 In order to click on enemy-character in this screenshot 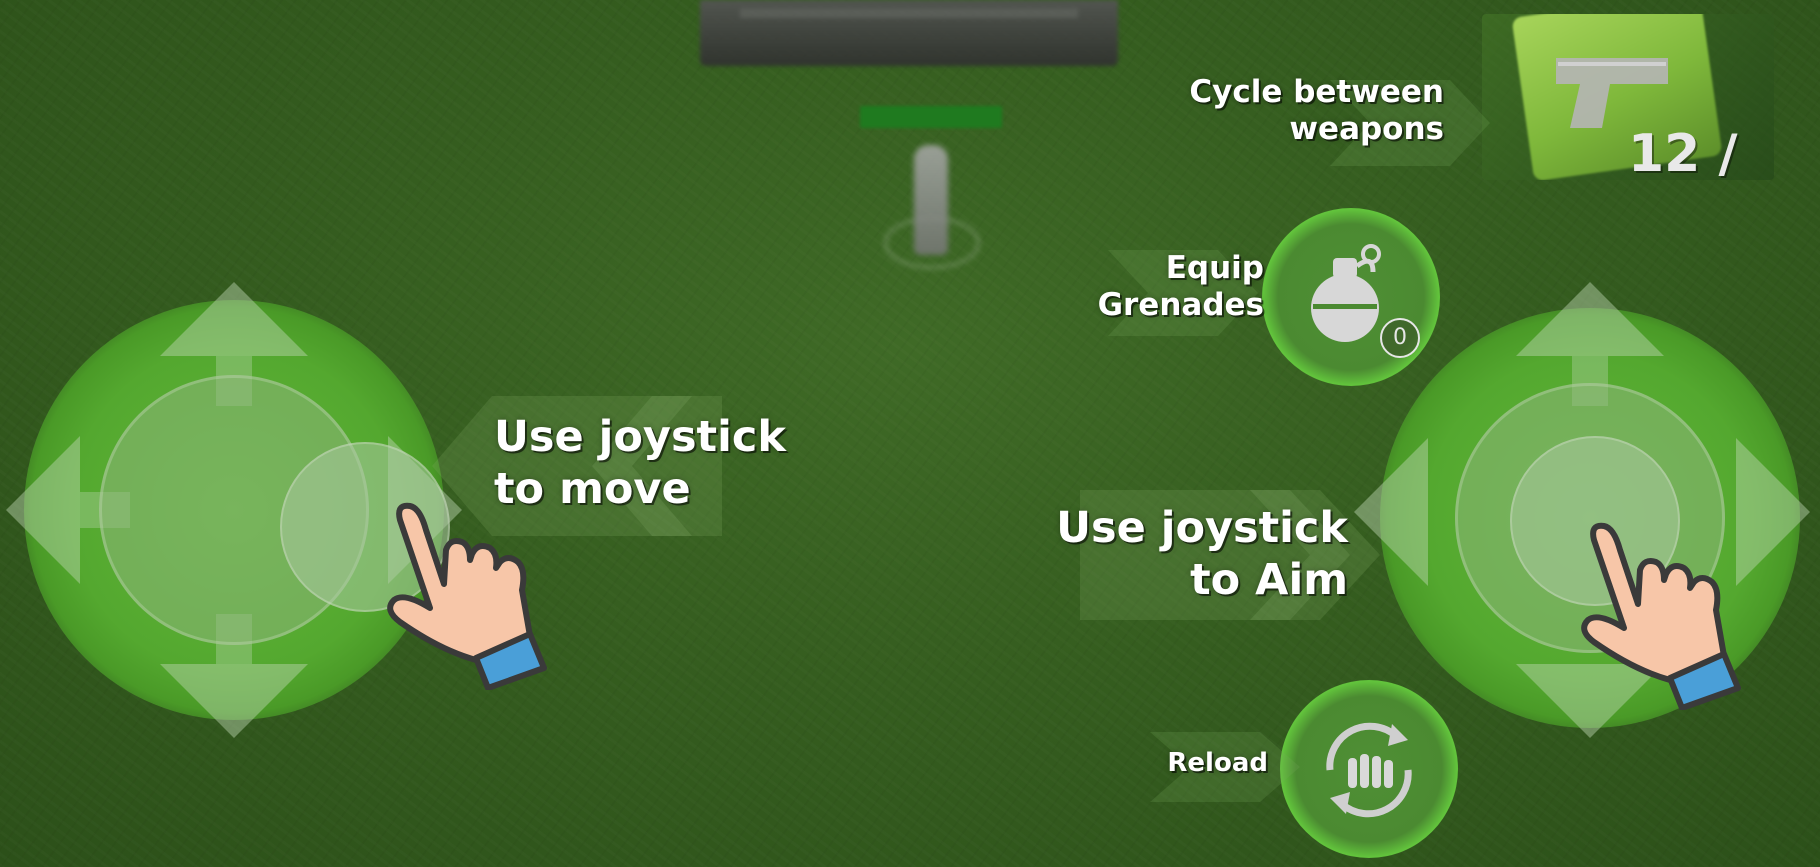, I will do `click(930, 205)`.